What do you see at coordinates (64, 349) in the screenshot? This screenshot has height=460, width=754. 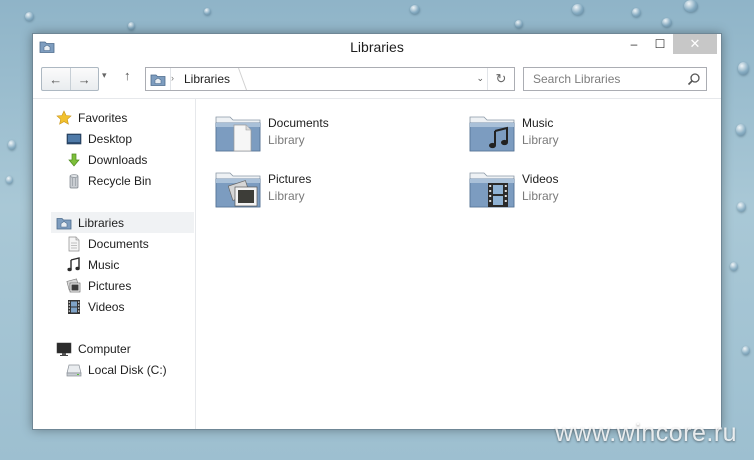 I see `computer-icon` at bounding box center [64, 349].